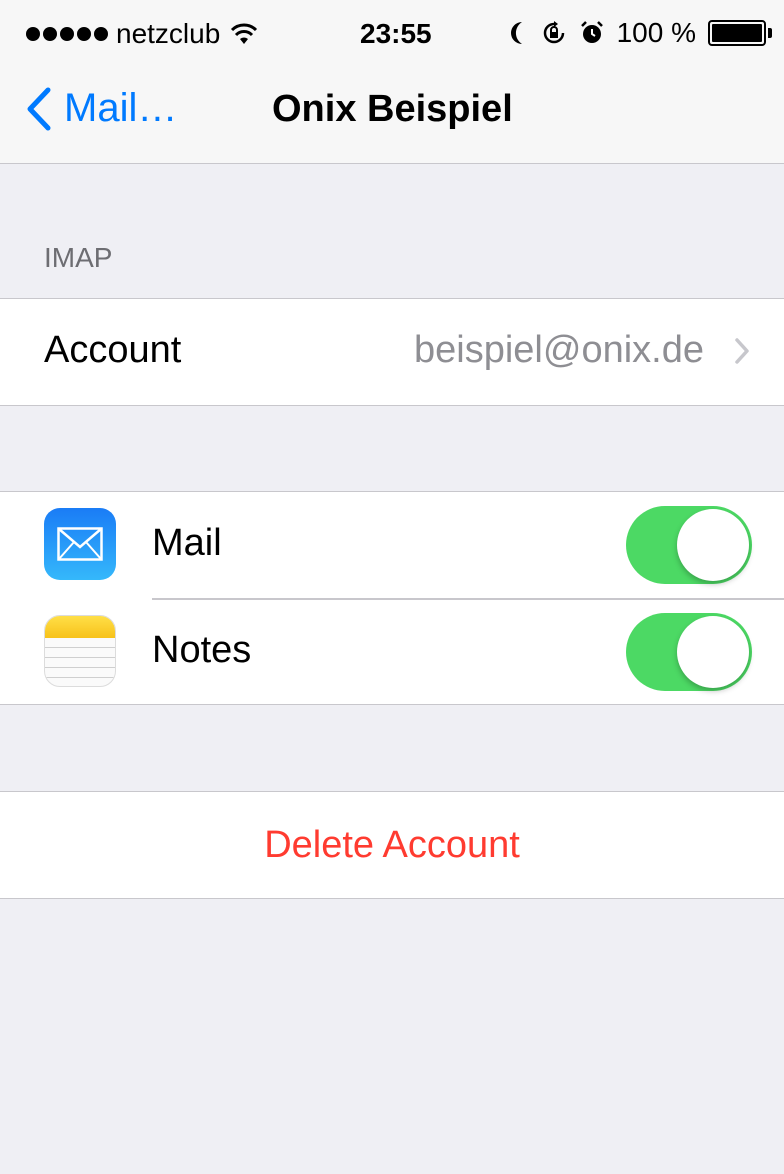  Describe the element at coordinates (113, 350) in the screenshot. I see `account-label: Account` at that location.